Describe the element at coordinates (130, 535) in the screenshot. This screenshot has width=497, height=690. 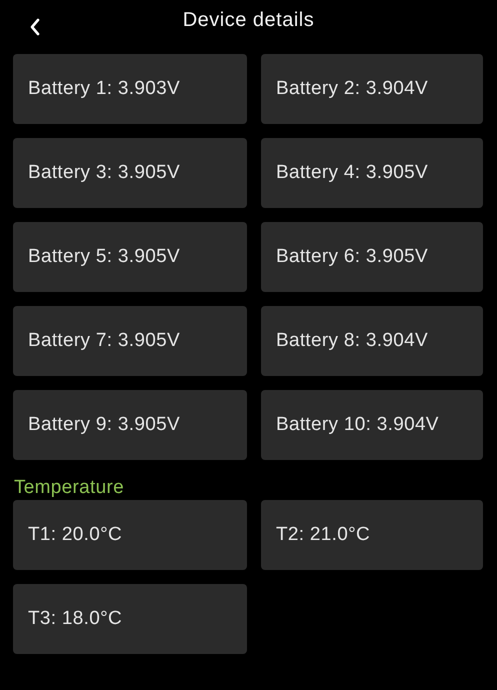
I see `temperature-card: T1: 20.0°C` at that location.